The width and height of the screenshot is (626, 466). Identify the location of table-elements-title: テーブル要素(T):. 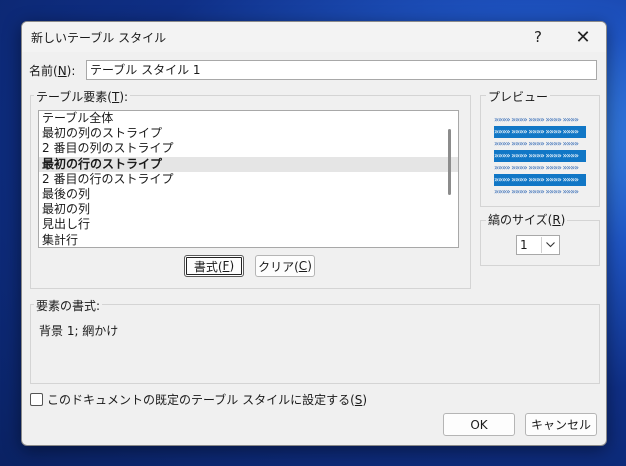
(82, 96).